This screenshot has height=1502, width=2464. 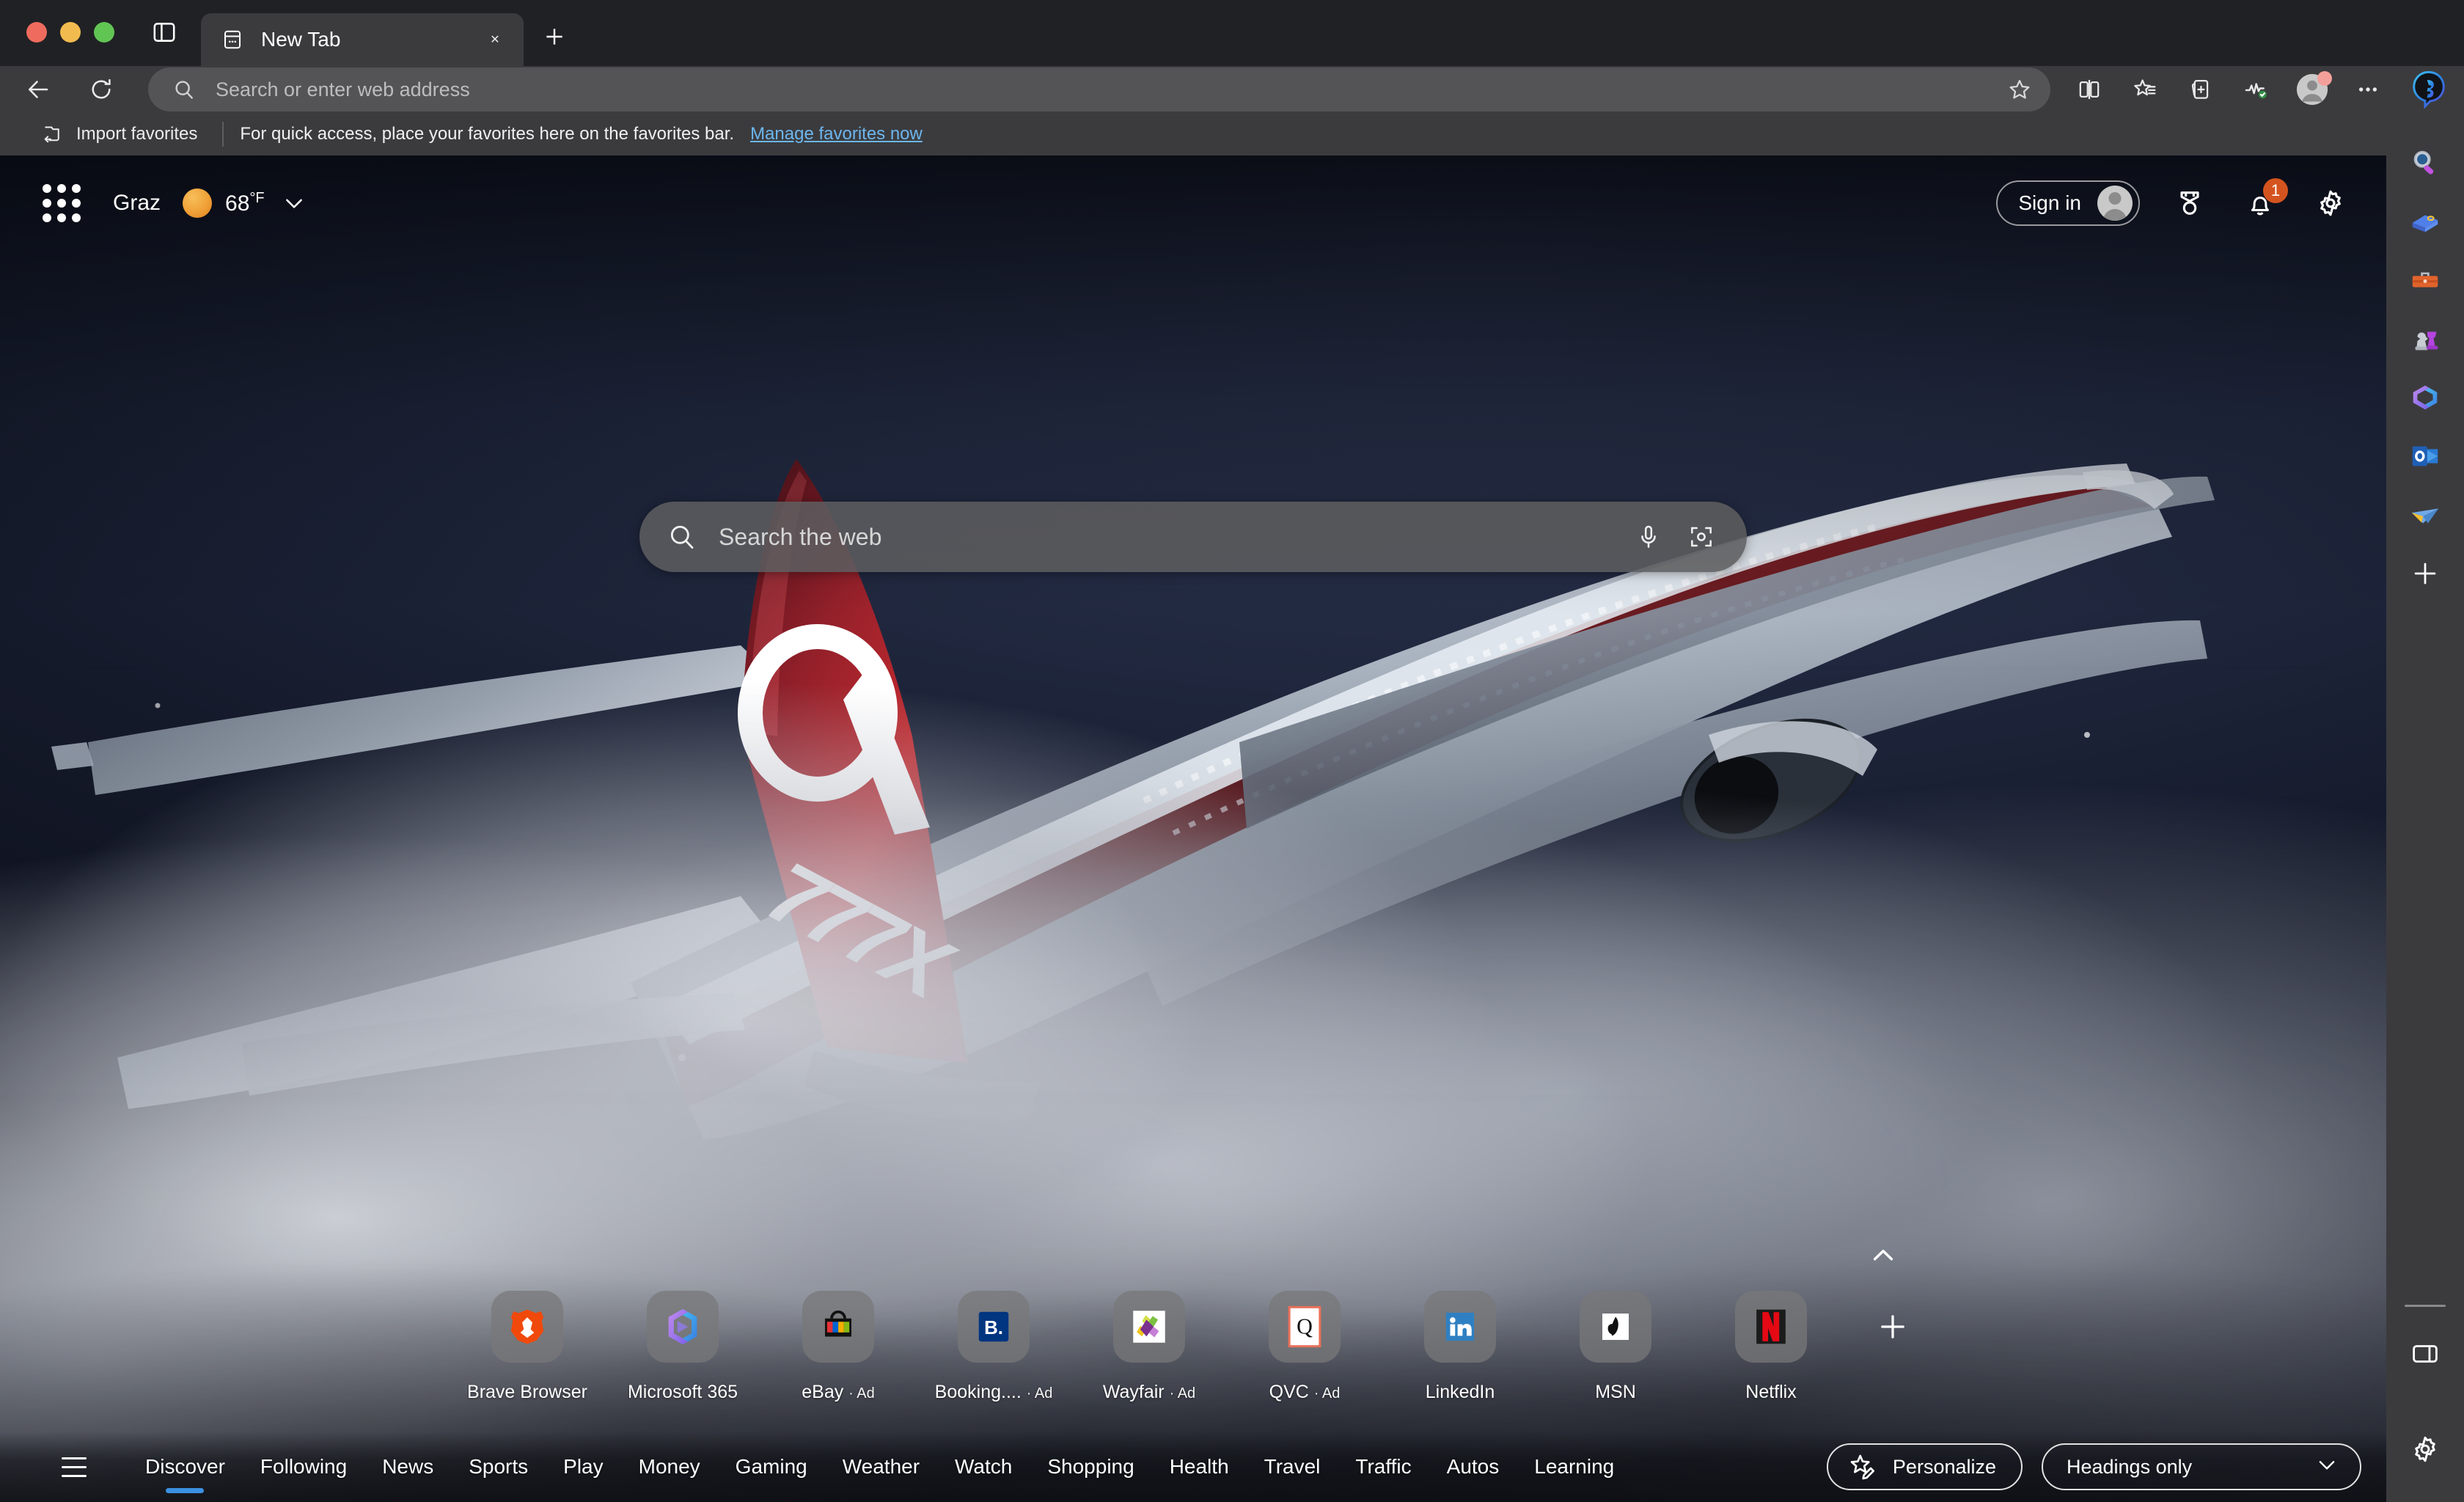 What do you see at coordinates (2425, 1403) in the screenshot?
I see `sidebar-bottom-actions` at bounding box center [2425, 1403].